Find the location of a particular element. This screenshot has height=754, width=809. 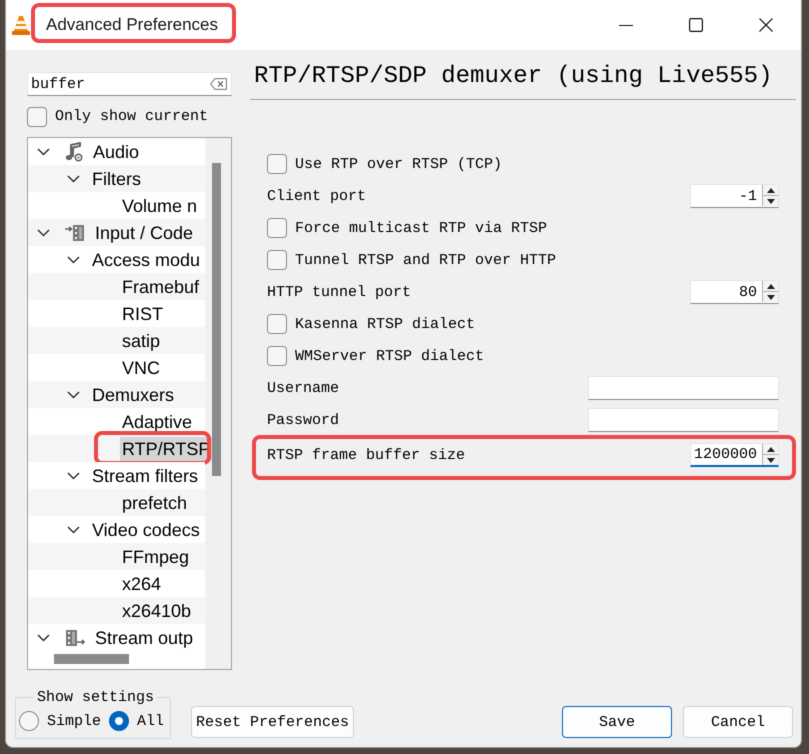

checkbox-label: Use RTP over RTSP (TCP) is located at coordinates (398, 164).